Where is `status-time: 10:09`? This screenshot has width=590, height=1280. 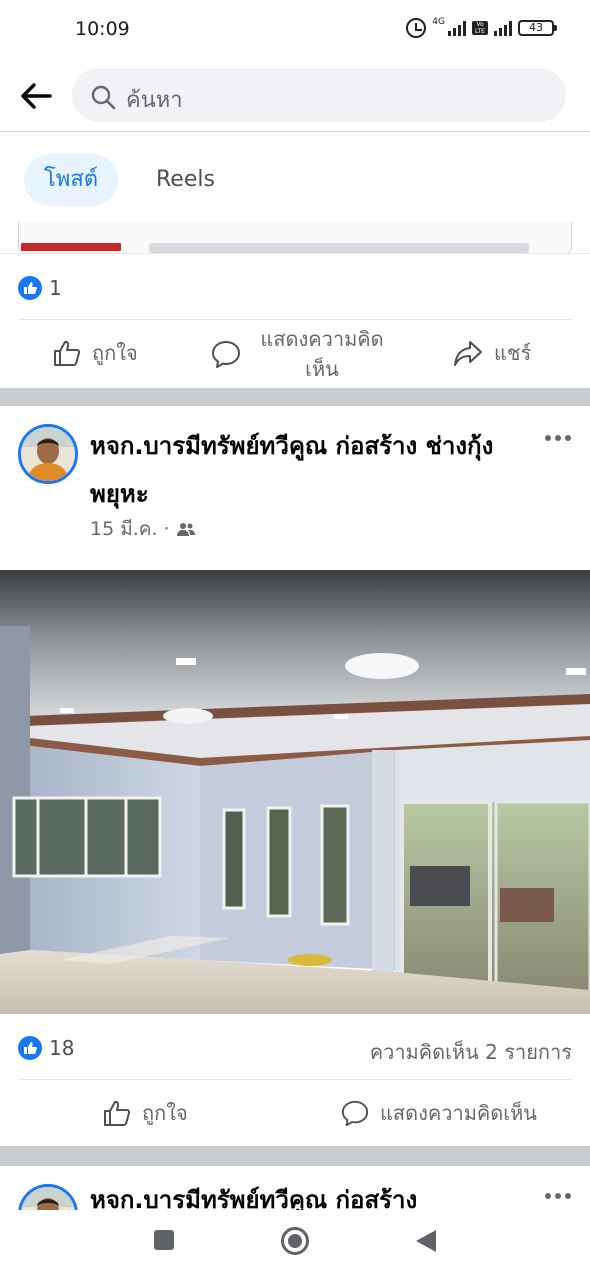 status-time: 10:09 is located at coordinates (102, 29).